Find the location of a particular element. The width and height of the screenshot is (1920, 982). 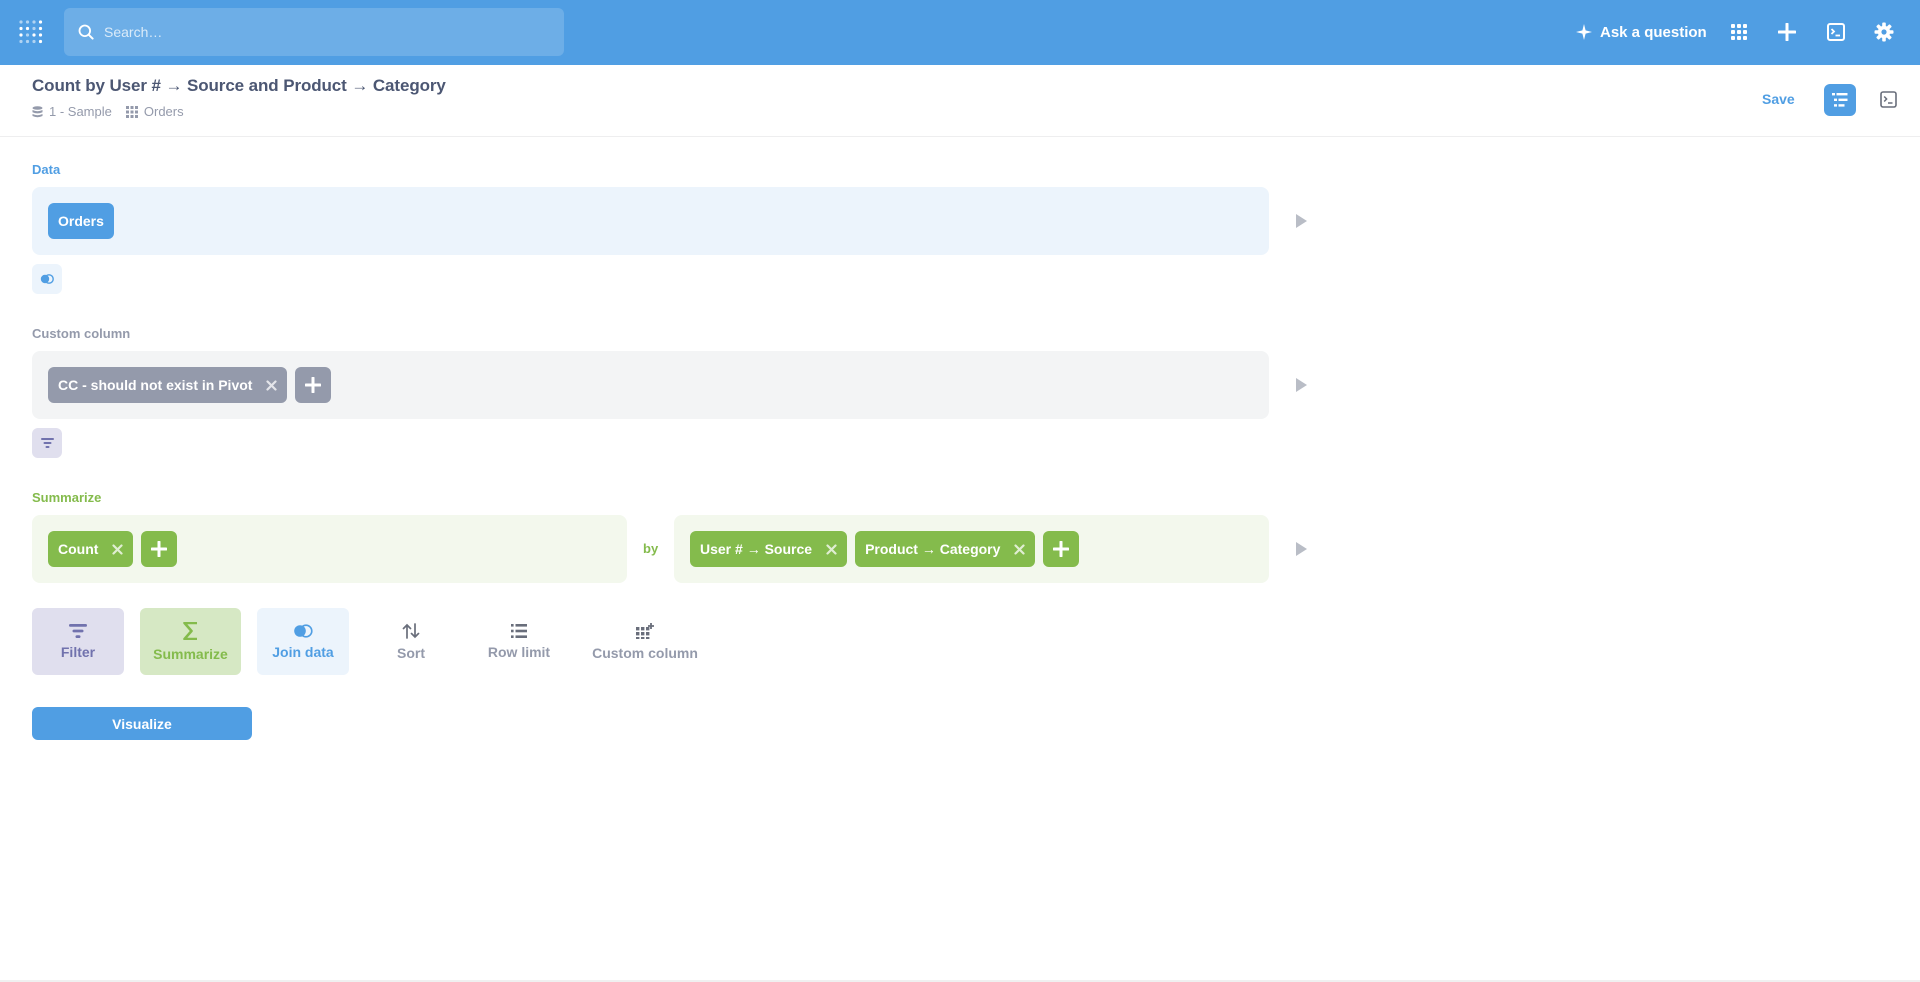

grid-icon is located at coordinates (1739, 32).